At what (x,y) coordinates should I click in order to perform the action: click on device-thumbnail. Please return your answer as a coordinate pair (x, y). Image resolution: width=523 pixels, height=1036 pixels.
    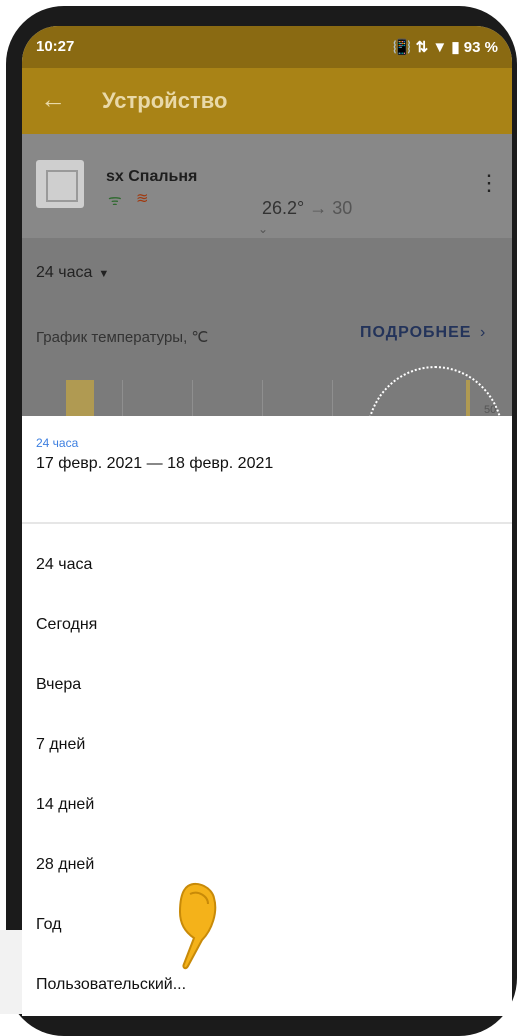
    Looking at the image, I should click on (60, 184).